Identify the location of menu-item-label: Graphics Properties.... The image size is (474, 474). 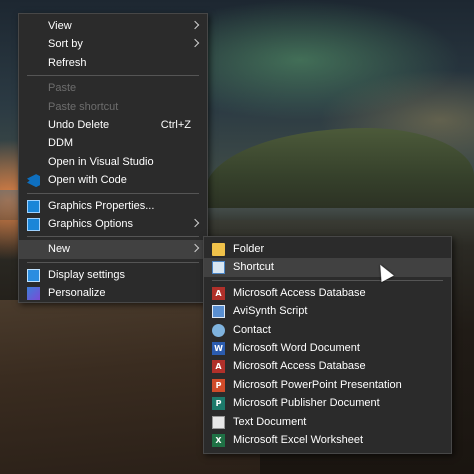
(101, 205).